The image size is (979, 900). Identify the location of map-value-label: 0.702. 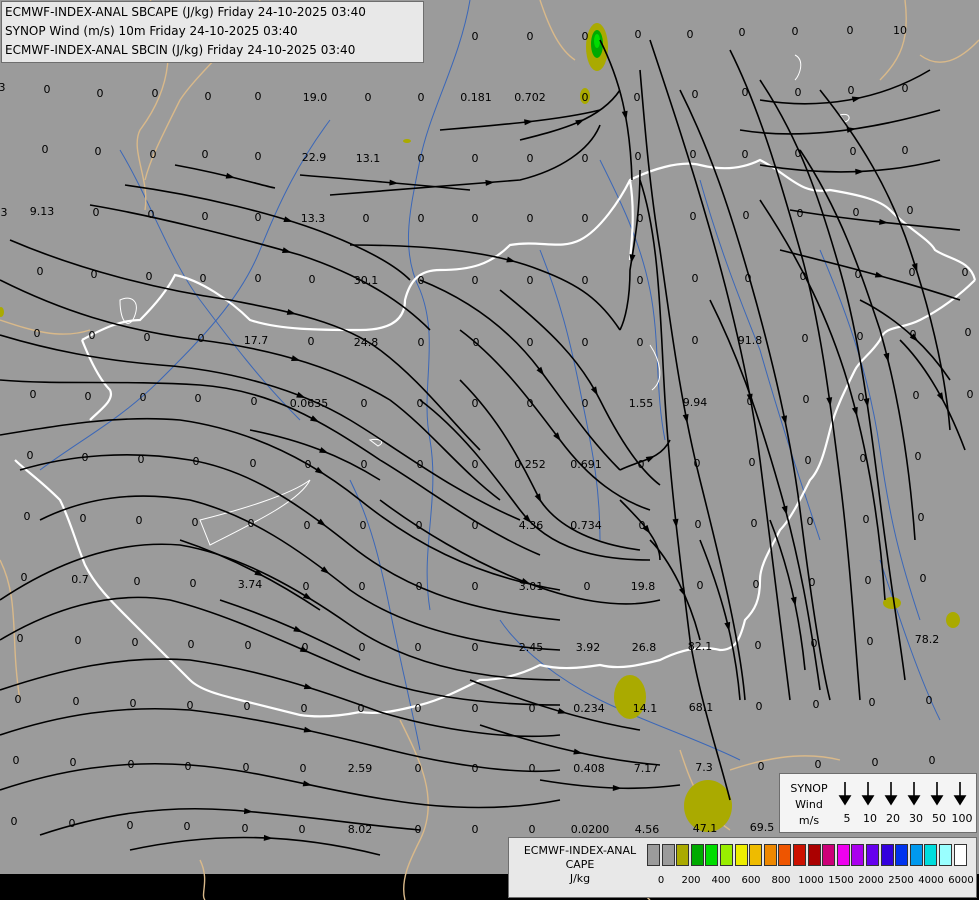
(530, 97).